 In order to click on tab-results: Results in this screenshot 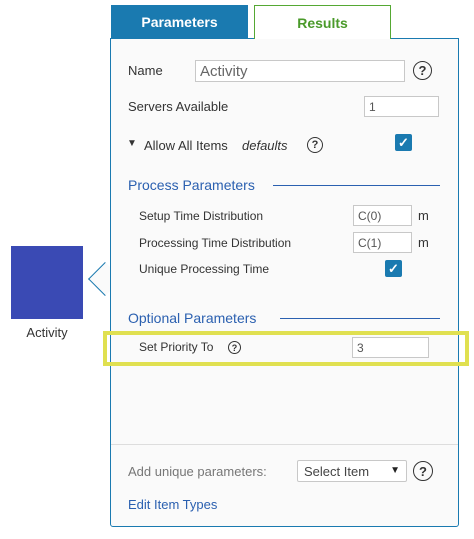, I will do `click(322, 22)`.